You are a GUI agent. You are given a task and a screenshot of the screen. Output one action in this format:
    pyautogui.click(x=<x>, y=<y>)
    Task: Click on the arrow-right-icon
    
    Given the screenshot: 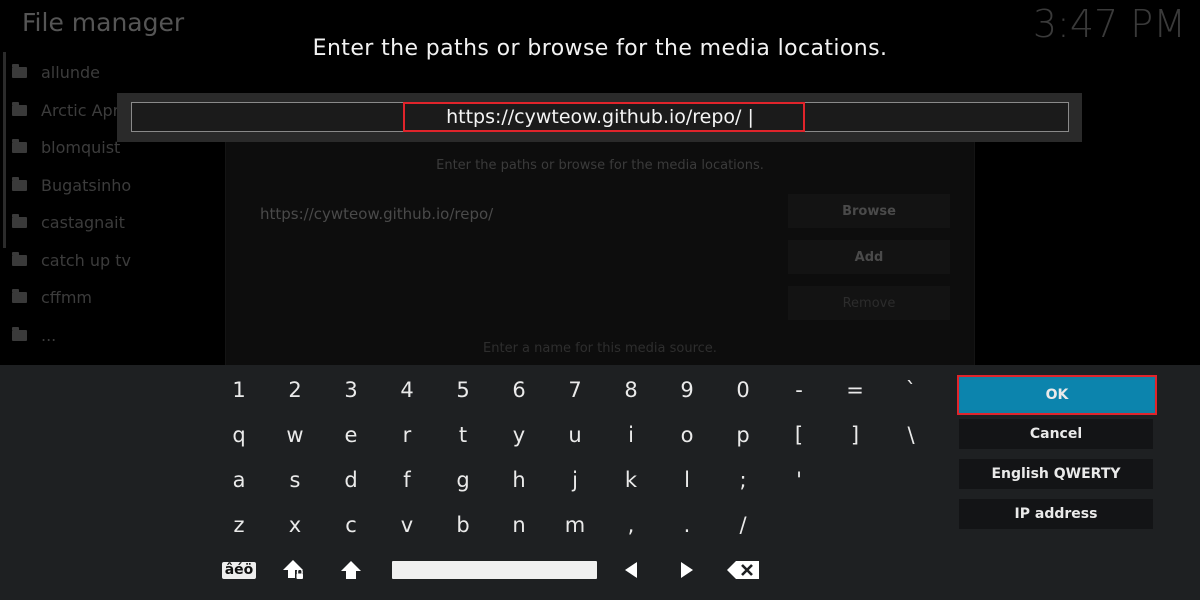 What is the action you would take?
    pyautogui.click(x=687, y=570)
    